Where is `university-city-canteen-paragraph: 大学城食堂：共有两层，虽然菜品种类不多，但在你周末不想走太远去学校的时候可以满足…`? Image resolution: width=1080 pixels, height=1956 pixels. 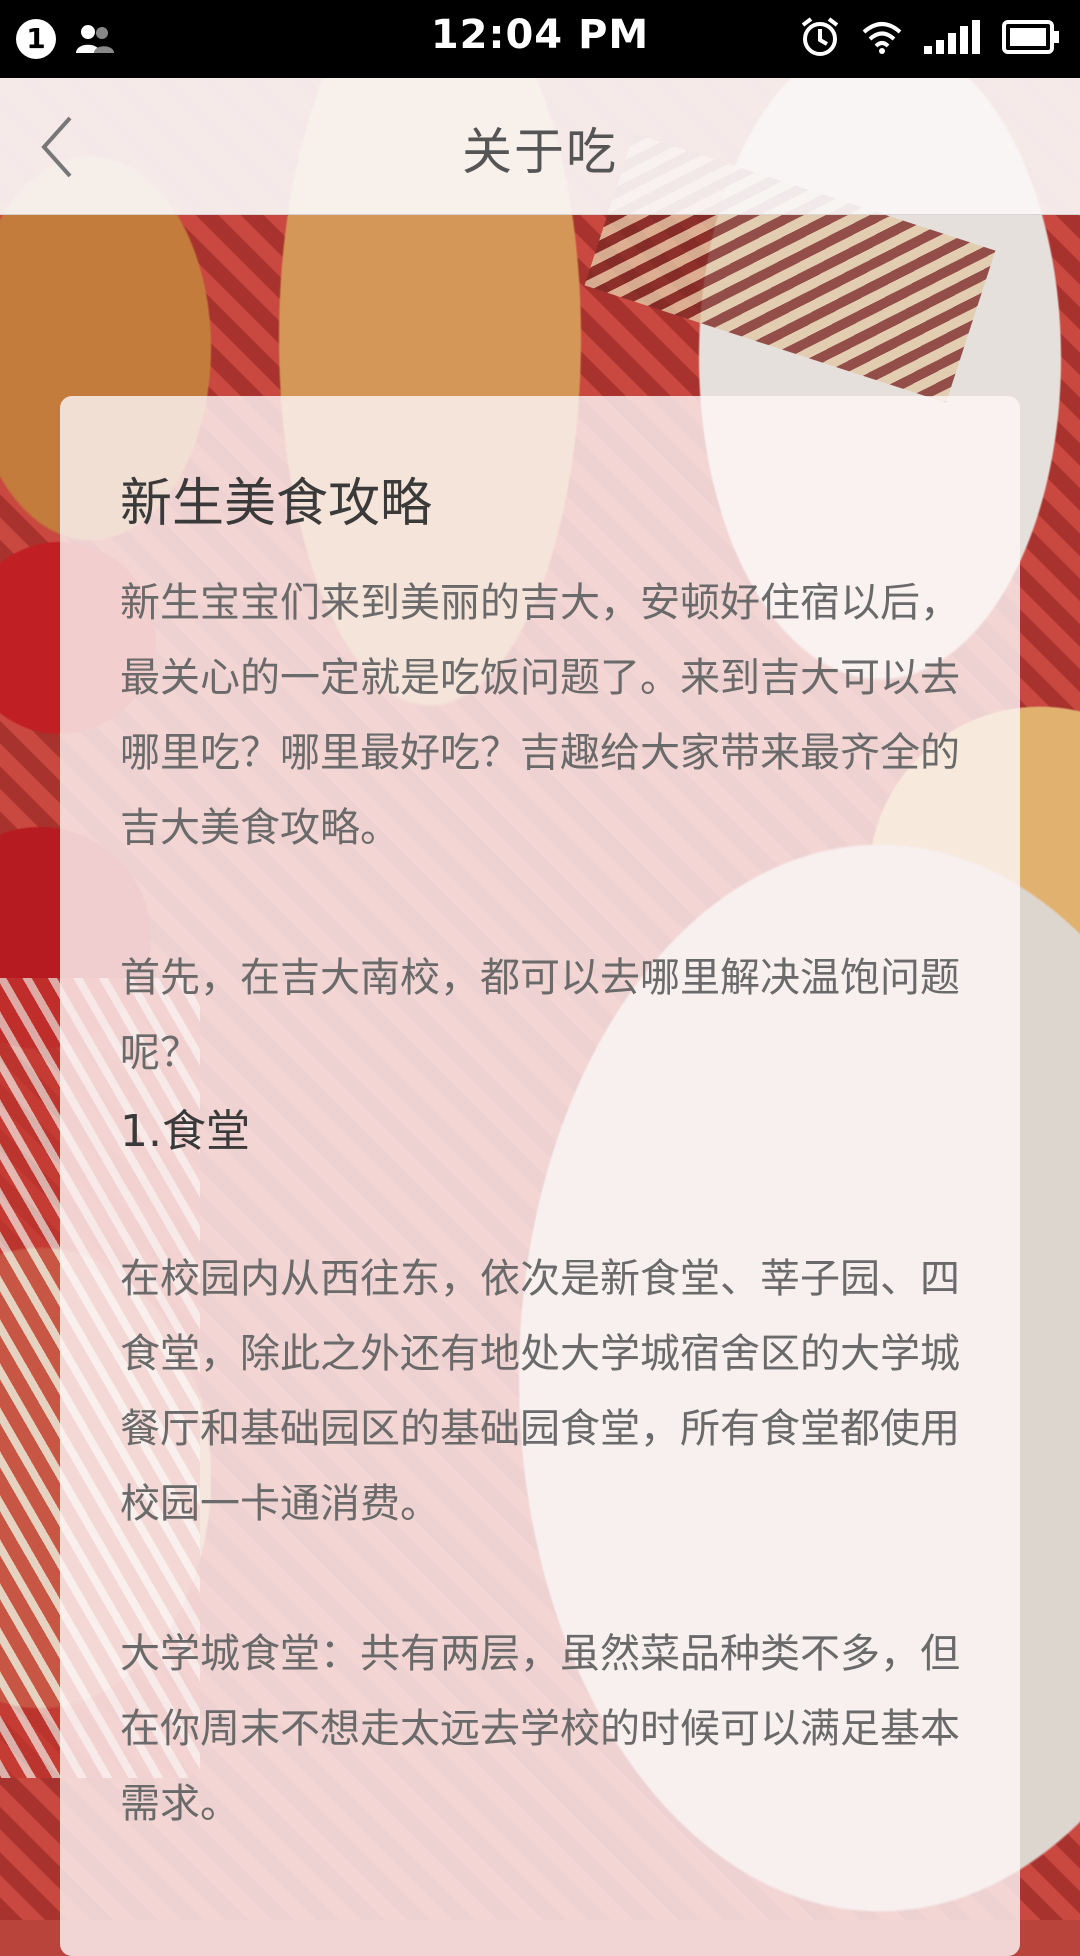 university-city-canteen-paragraph: 大学城食堂：共有两层，虽然菜品种类不多，但在你周末不想走太远去学校的时候可以满足… is located at coordinates (540, 1729).